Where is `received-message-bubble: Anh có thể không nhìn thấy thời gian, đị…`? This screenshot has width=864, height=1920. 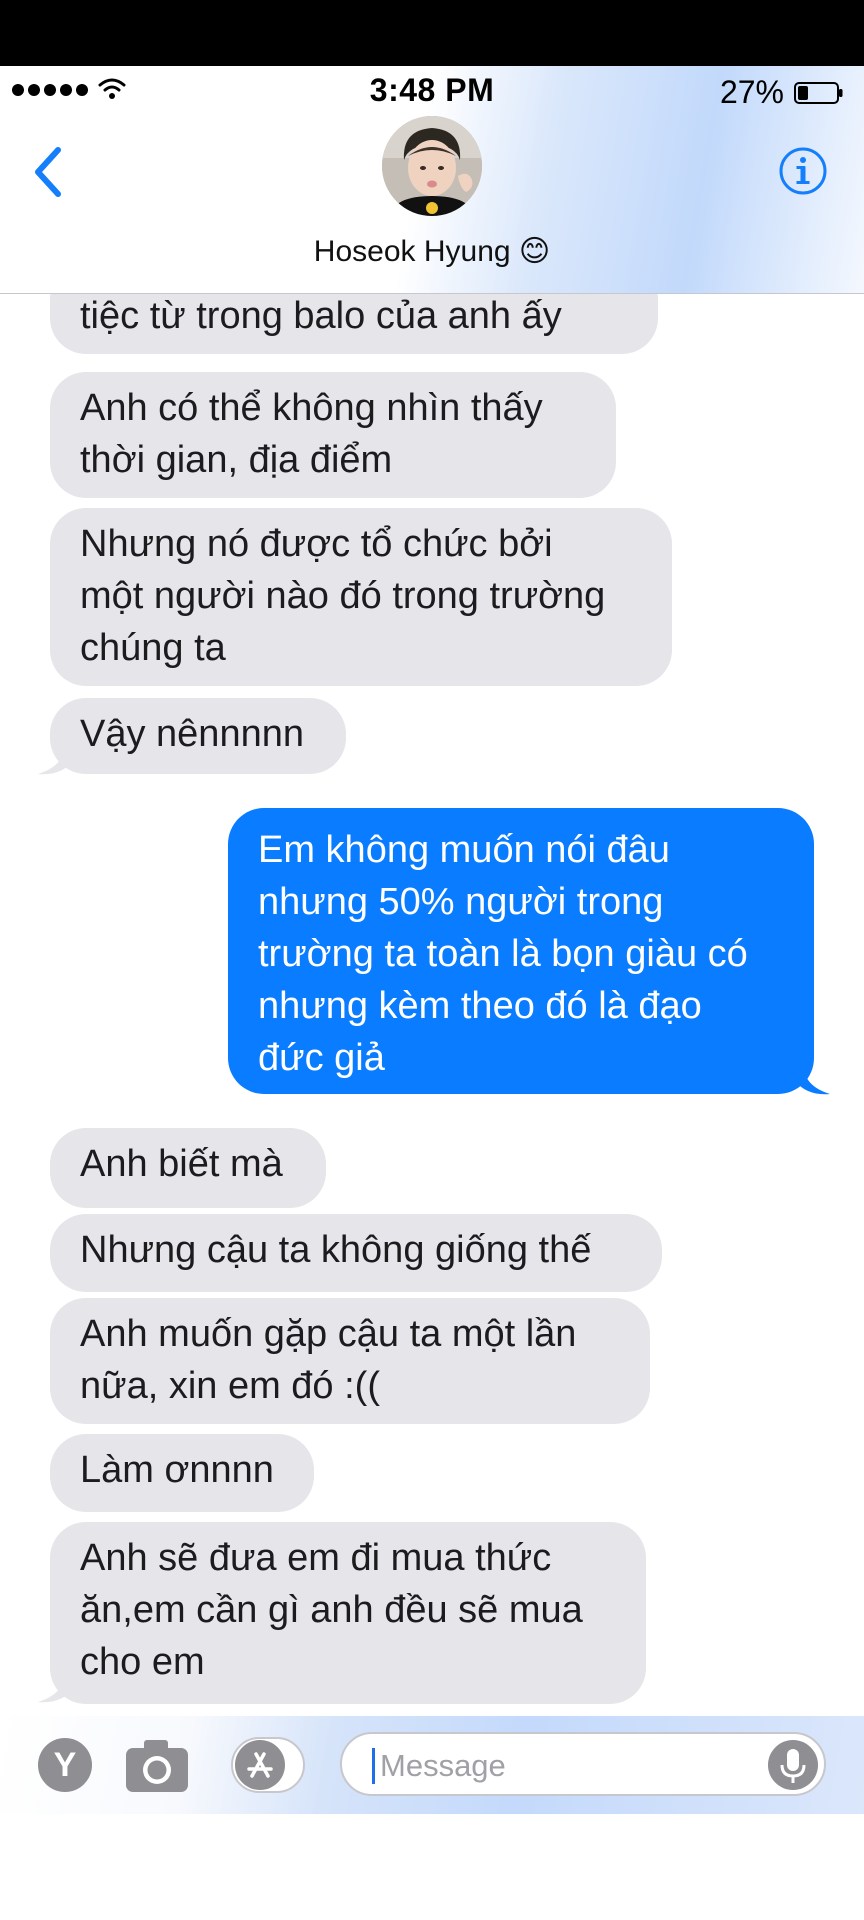 received-message-bubble: Anh có thể không nhìn thấy thời gian, đị… is located at coordinates (333, 435).